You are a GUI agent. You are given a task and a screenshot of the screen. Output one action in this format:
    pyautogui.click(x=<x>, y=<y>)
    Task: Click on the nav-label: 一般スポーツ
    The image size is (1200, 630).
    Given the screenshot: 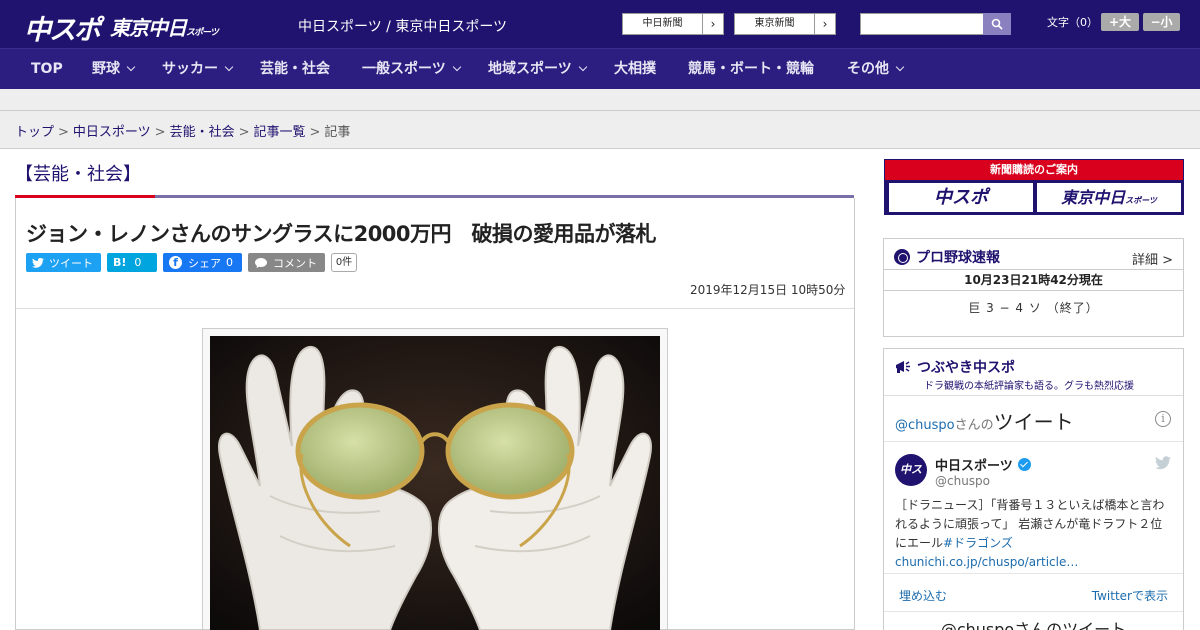 What is the action you would take?
    pyautogui.click(x=404, y=69)
    